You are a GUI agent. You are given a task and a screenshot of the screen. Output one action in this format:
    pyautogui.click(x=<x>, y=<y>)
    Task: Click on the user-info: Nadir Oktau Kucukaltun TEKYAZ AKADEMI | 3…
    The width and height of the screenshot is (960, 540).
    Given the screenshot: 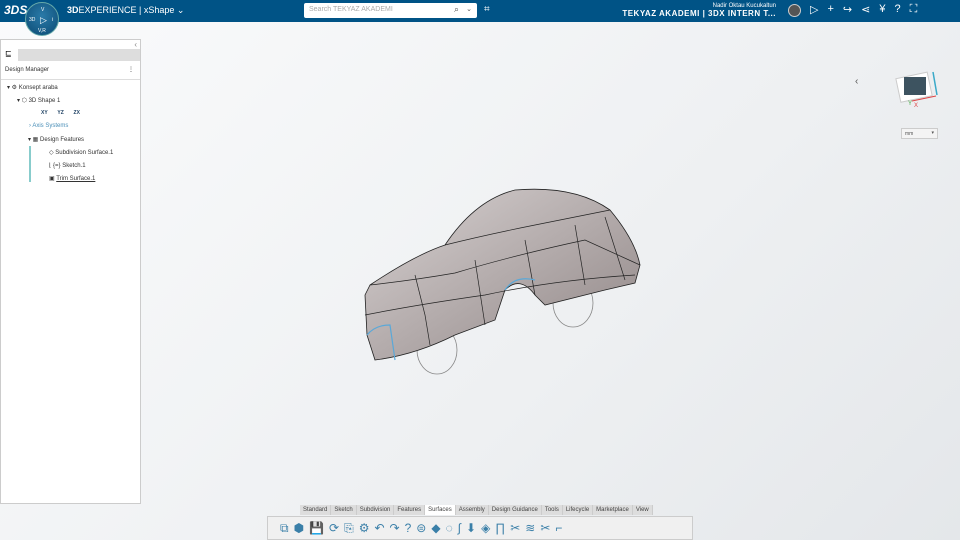 What is the action you would take?
    pyautogui.click(x=699, y=10)
    